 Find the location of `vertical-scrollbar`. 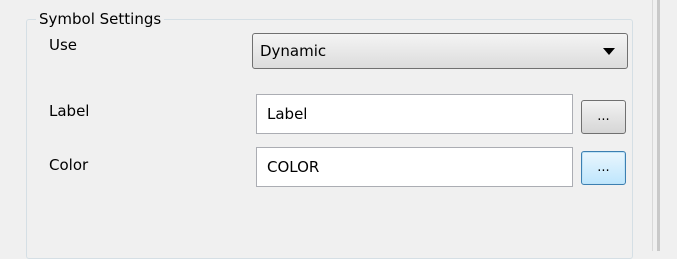

vertical-scrollbar is located at coordinates (664, 125).